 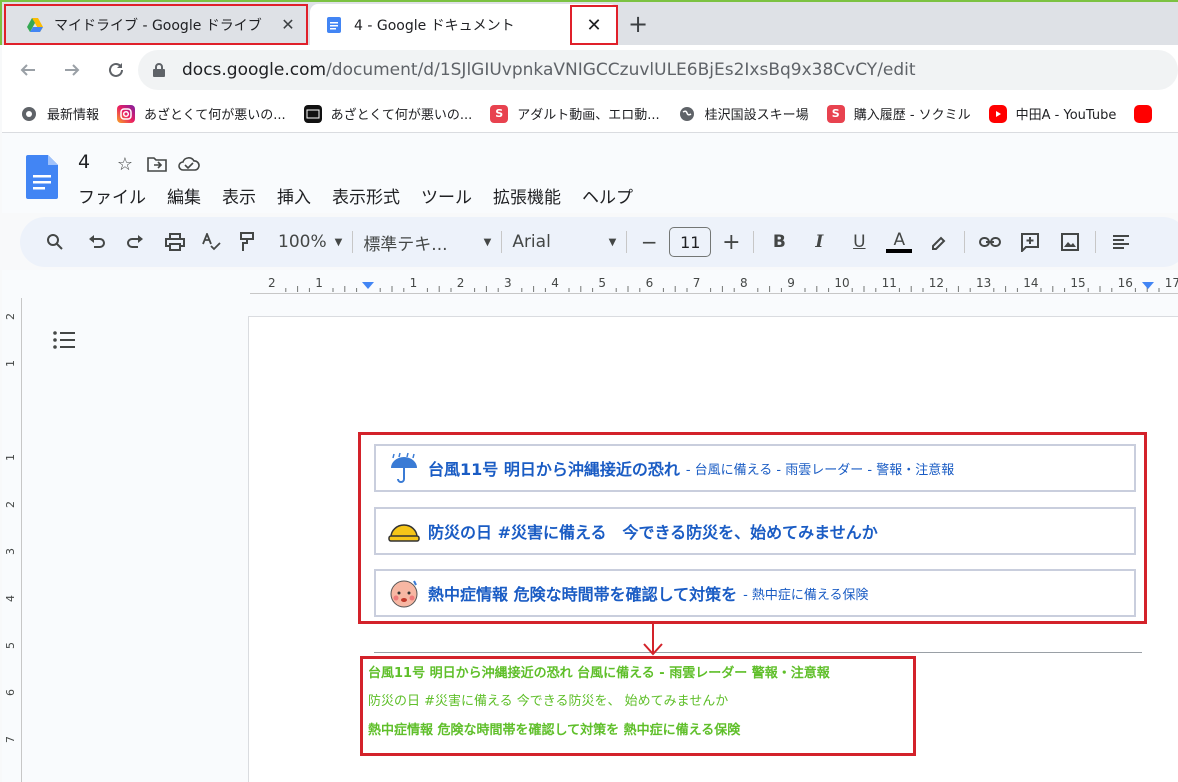 What do you see at coordinates (175, 242) in the screenshot?
I see `print-icon` at bounding box center [175, 242].